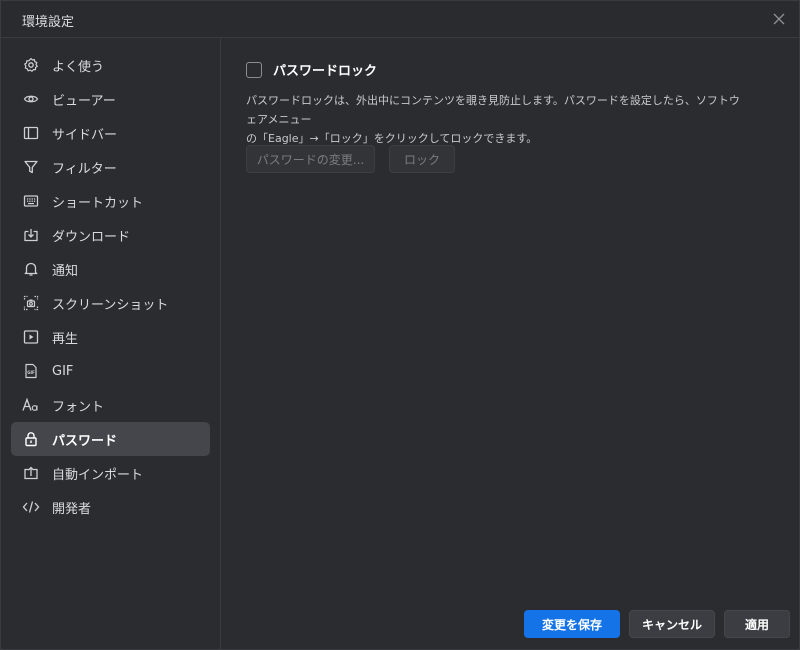 The image size is (800, 650). What do you see at coordinates (110, 269) in the screenshot?
I see `sidebar-item-notifications: 通知` at bounding box center [110, 269].